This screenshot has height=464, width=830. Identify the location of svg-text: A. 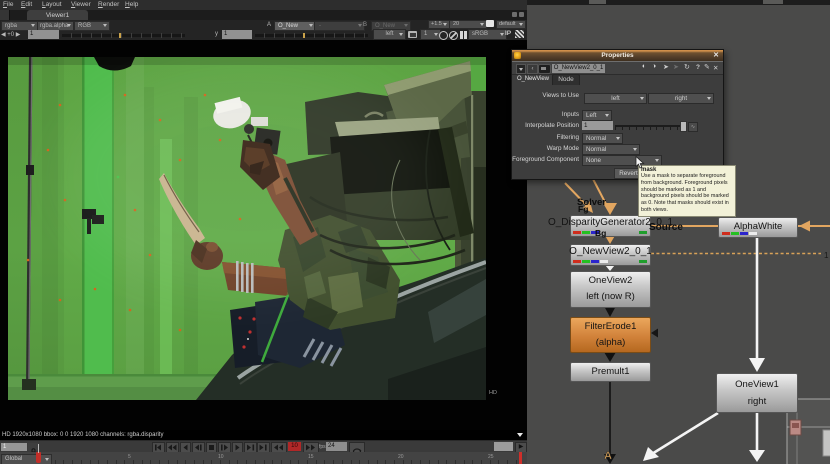
(608, 456).